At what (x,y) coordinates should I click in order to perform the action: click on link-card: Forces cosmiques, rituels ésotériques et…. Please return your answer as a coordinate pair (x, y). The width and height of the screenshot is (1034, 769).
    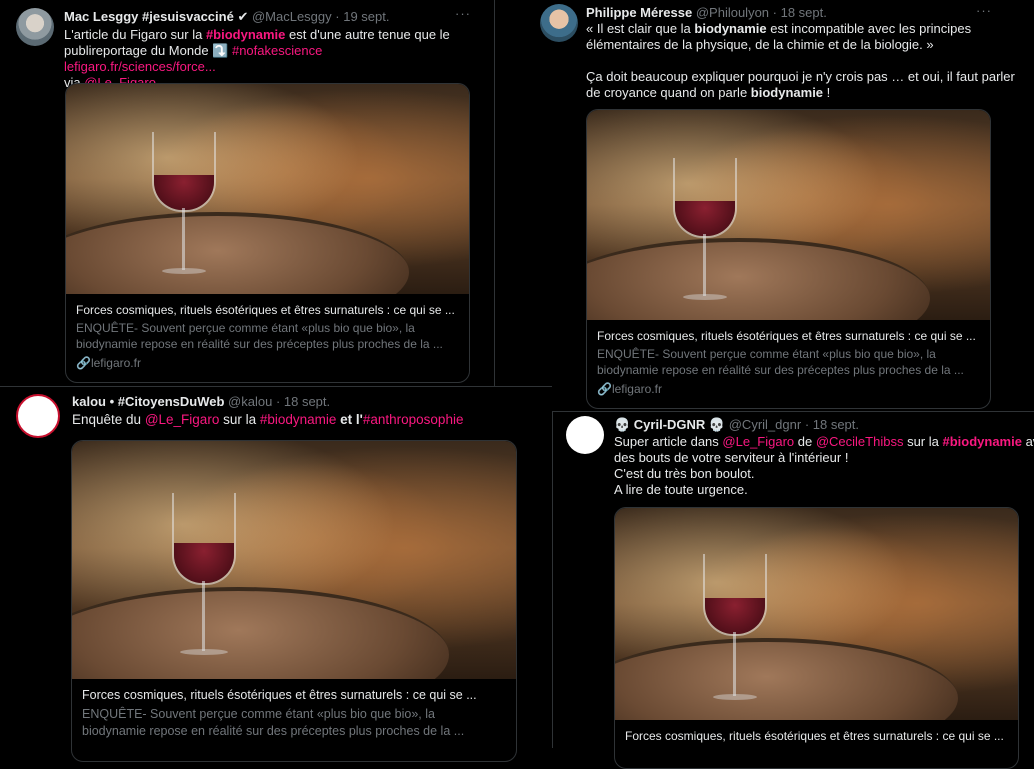
    Looking at the image, I should click on (816, 638).